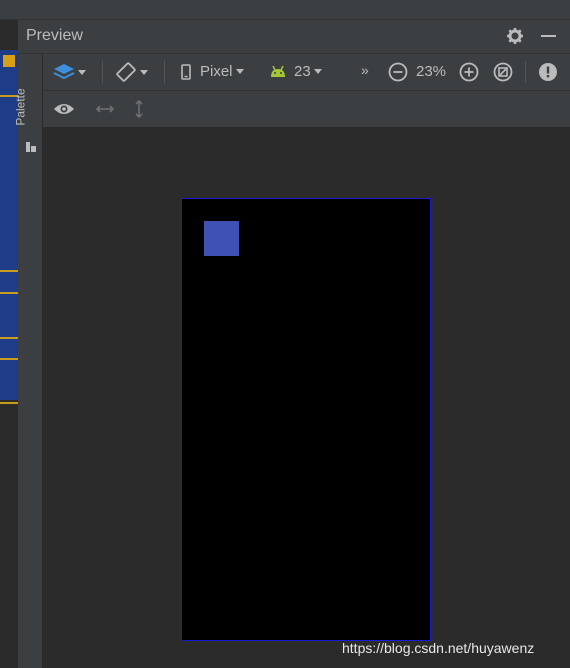 The width and height of the screenshot is (570, 668). I want to click on android-icon, so click(278, 71).